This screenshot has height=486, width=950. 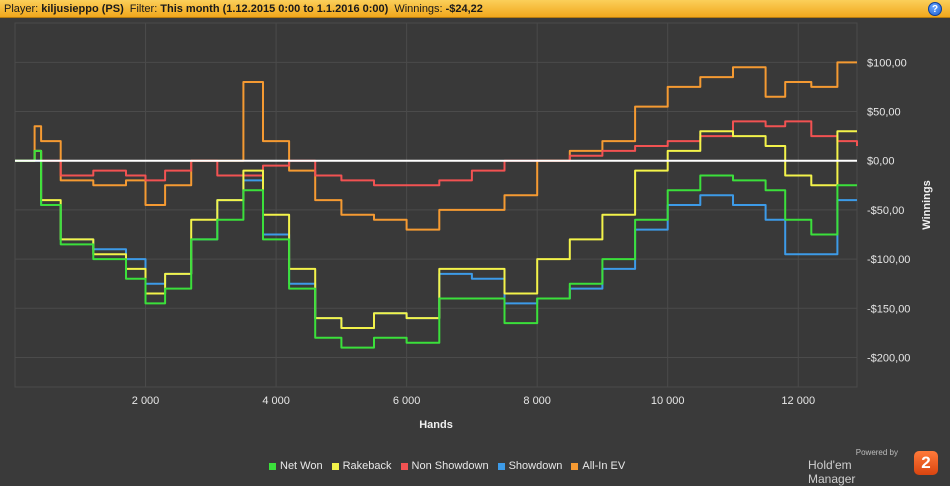 I want to click on hem2-logo-icon: 2, so click(x=926, y=463).